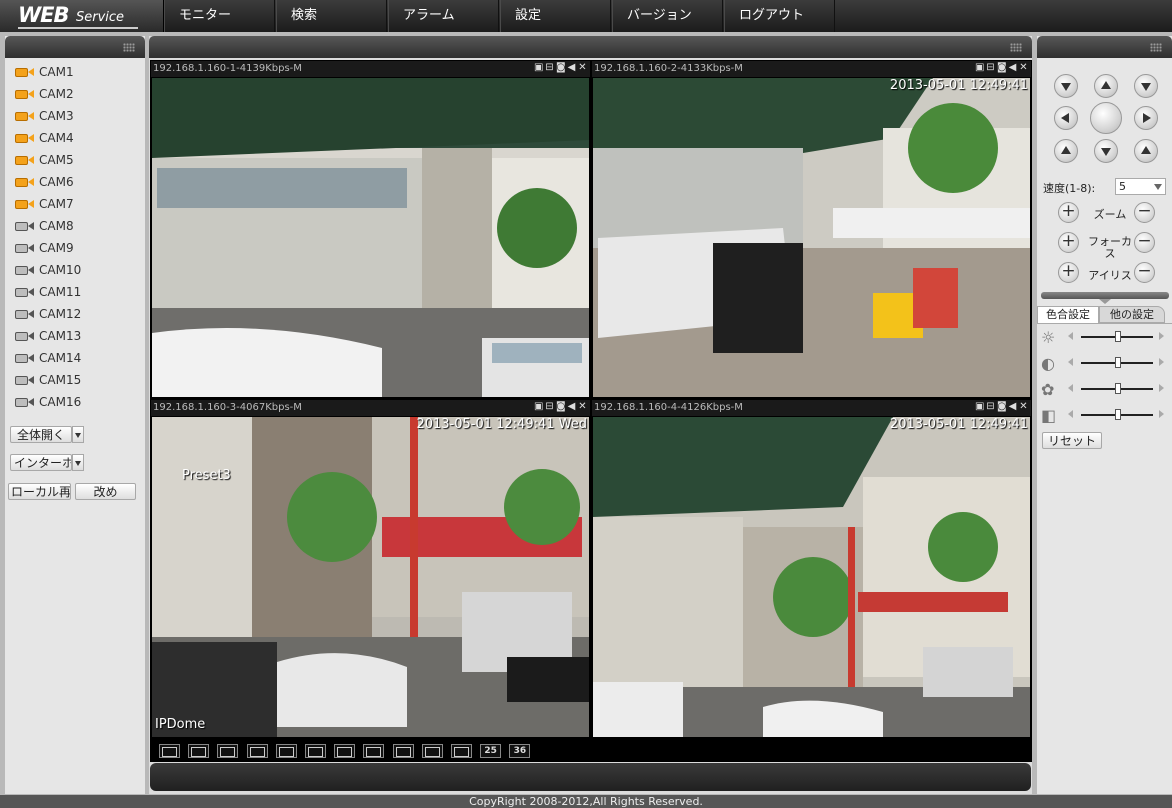 This screenshot has width=1172, height=808. Describe the element at coordinates (1144, 212) in the screenshot. I see `zoom-out-button: −` at that location.